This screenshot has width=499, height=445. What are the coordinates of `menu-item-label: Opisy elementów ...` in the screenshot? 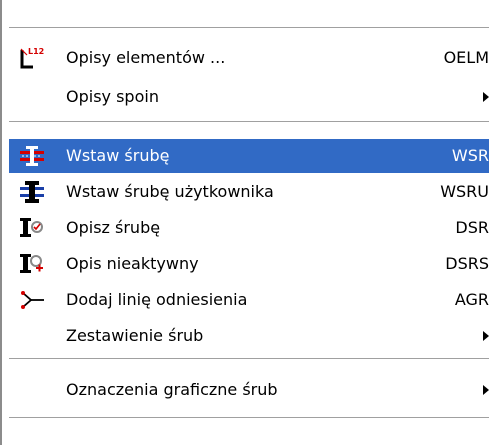 It's located at (146, 57).